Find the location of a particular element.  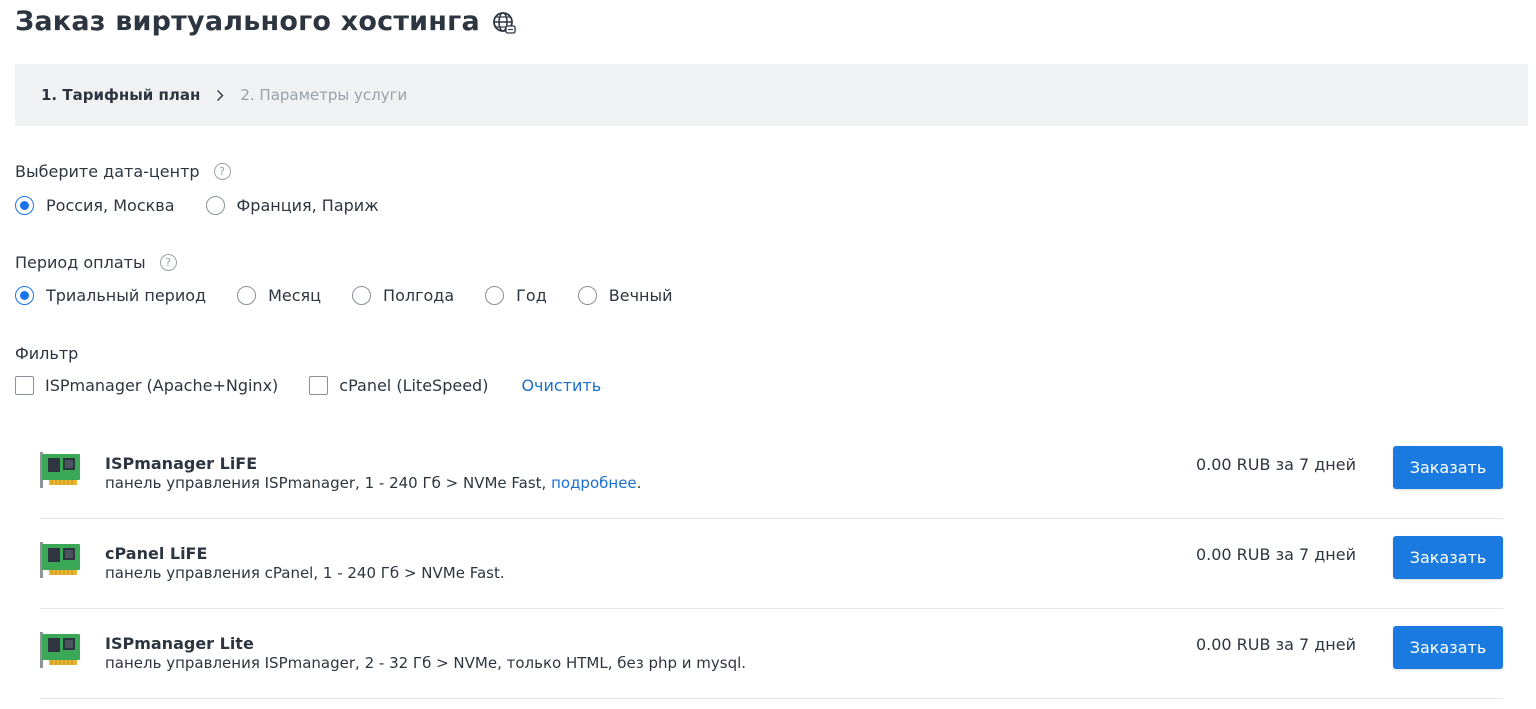

period-label: Период оплаты ? is located at coordinates (96, 262).